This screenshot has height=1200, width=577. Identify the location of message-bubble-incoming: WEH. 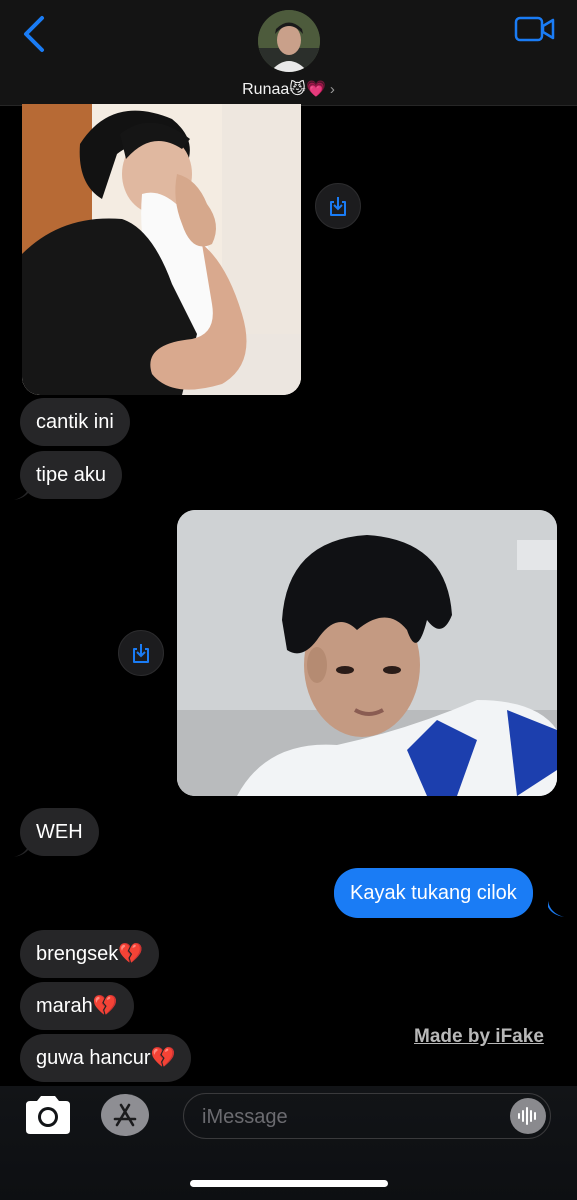
(59, 832).